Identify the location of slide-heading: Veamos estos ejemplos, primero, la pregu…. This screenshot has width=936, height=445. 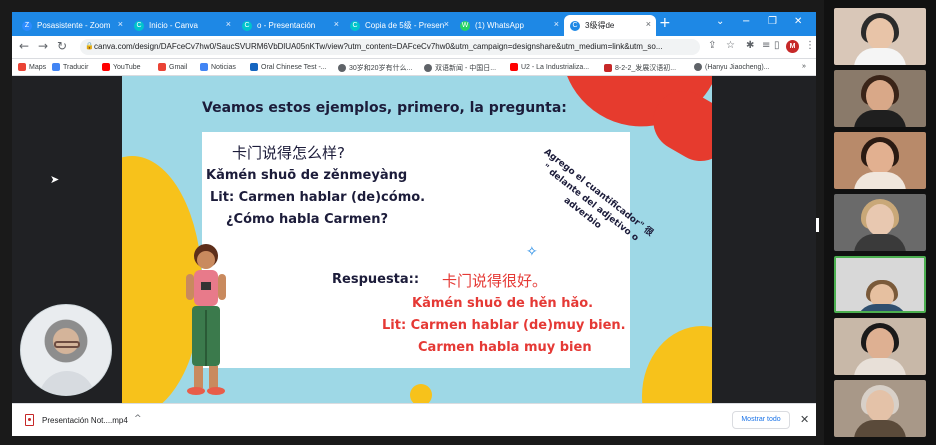
(384, 108).